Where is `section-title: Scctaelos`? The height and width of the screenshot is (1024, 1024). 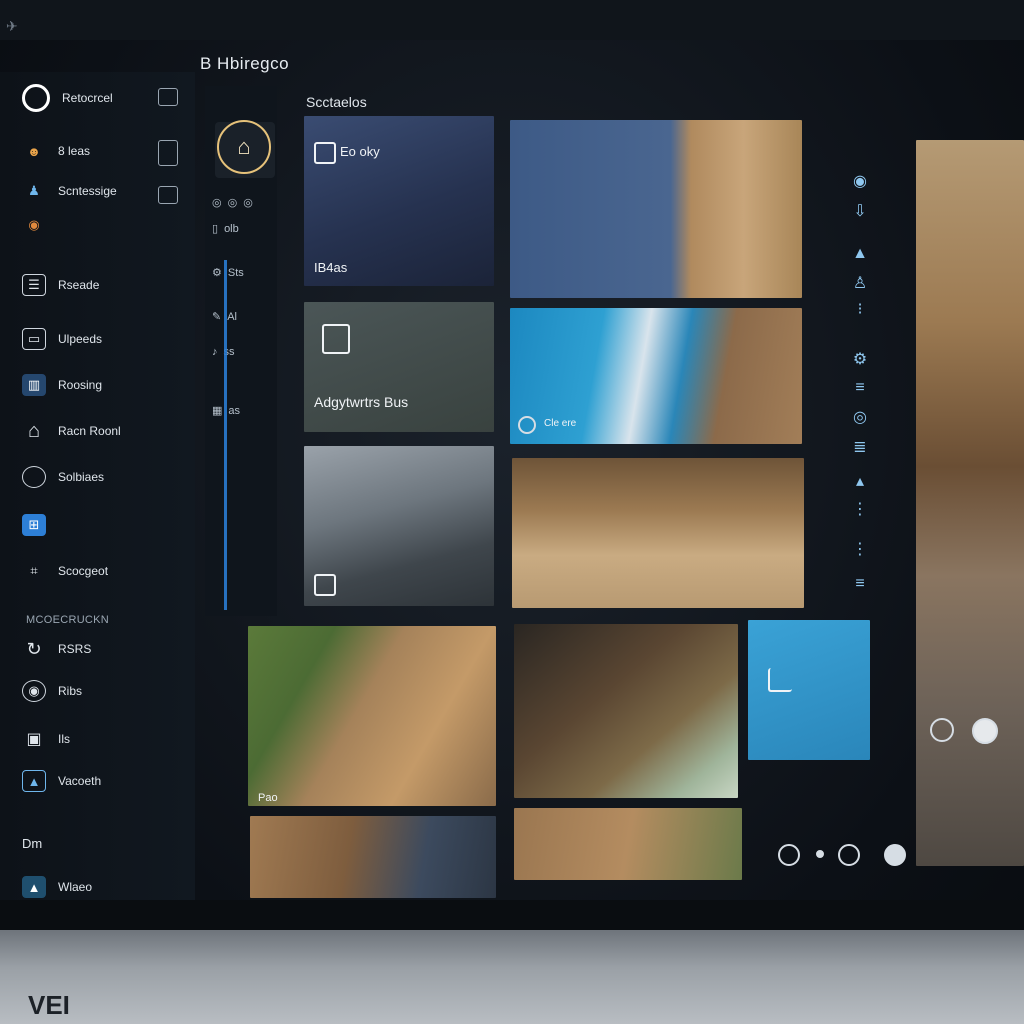
section-title: Scctaelos is located at coordinates (336, 102).